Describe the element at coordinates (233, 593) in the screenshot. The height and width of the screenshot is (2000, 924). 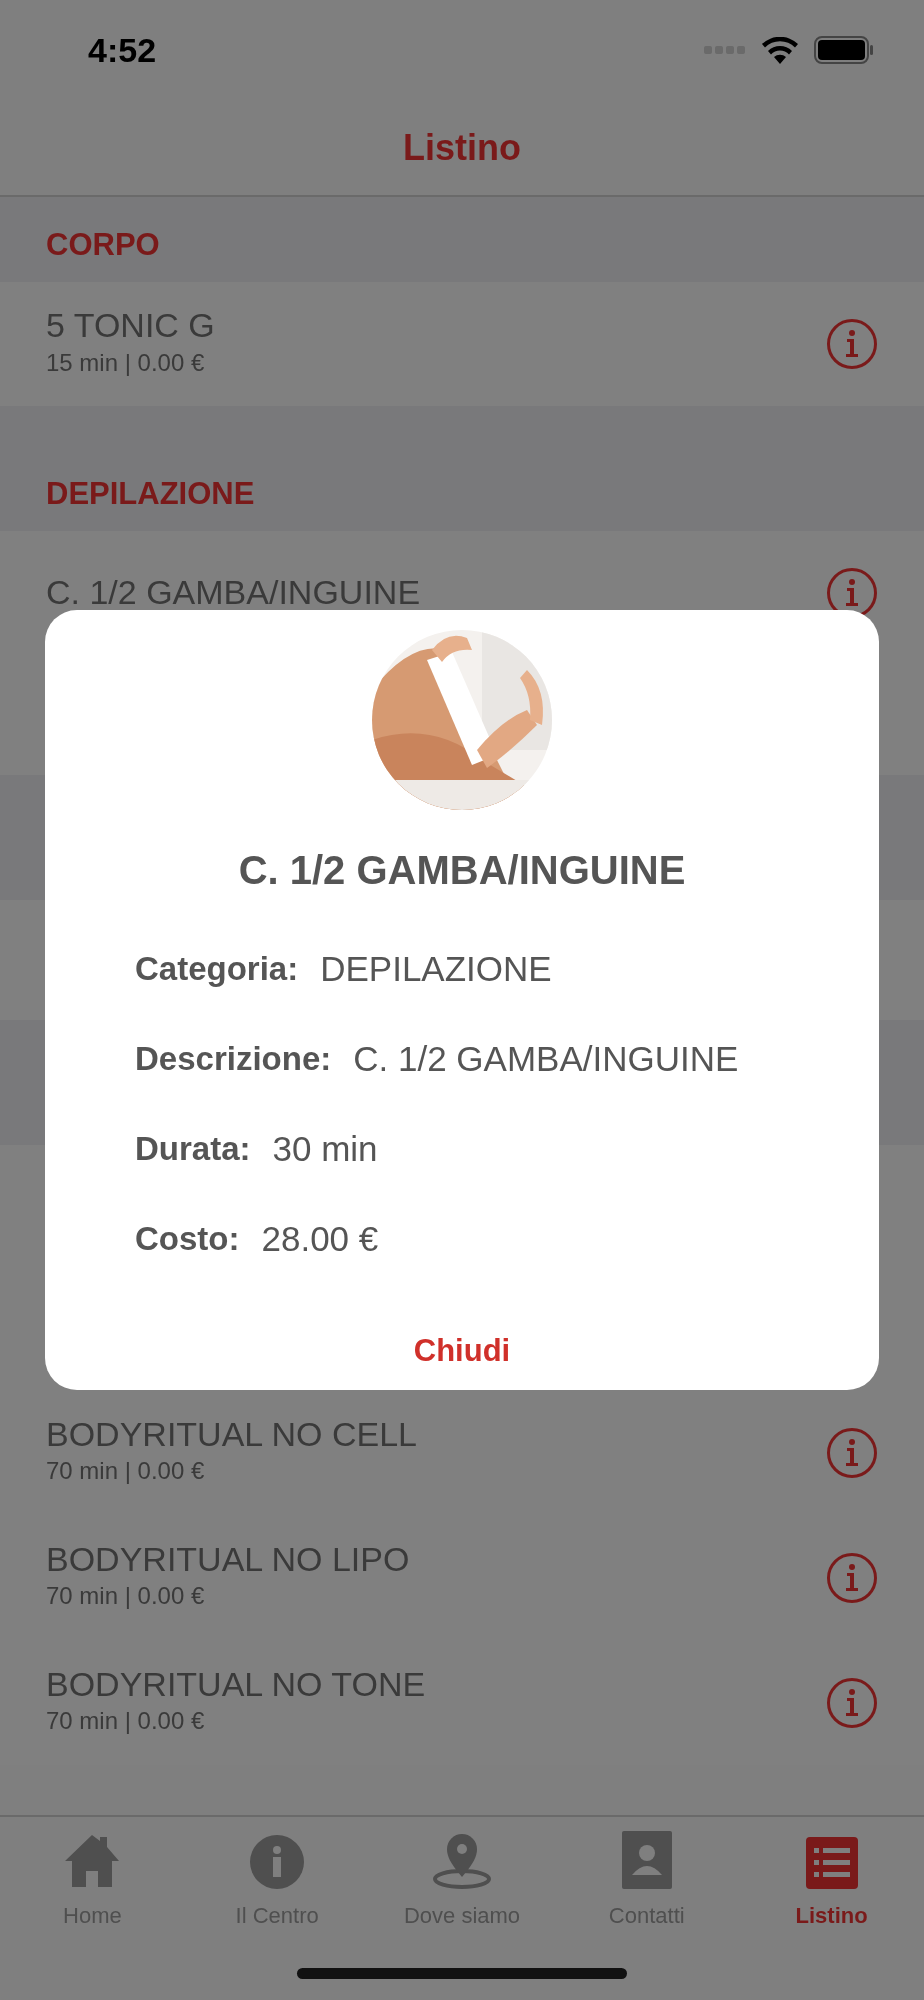
I see `item-name: C. 1/2 GAMBA/INGUINE` at that location.